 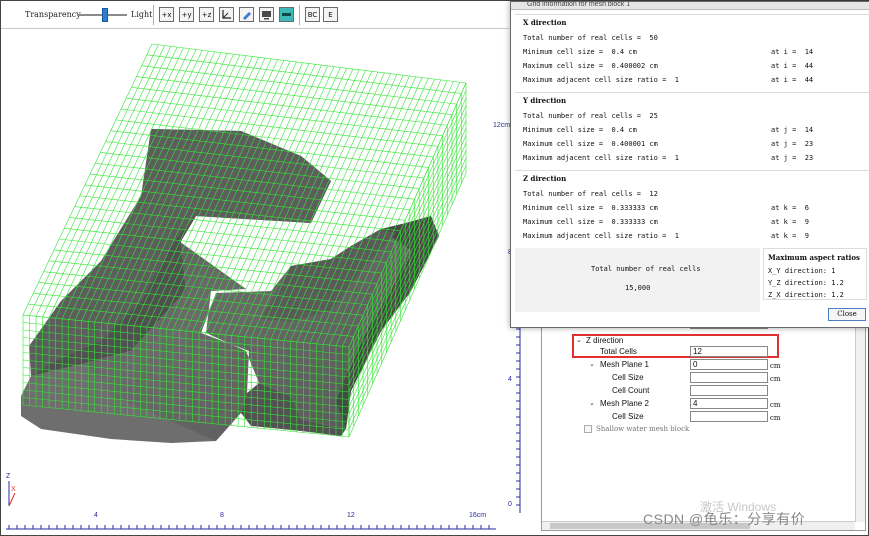 What do you see at coordinates (590, 194) in the screenshot?
I see `z-total-cells: Total number of real cells = 12` at bounding box center [590, 194].